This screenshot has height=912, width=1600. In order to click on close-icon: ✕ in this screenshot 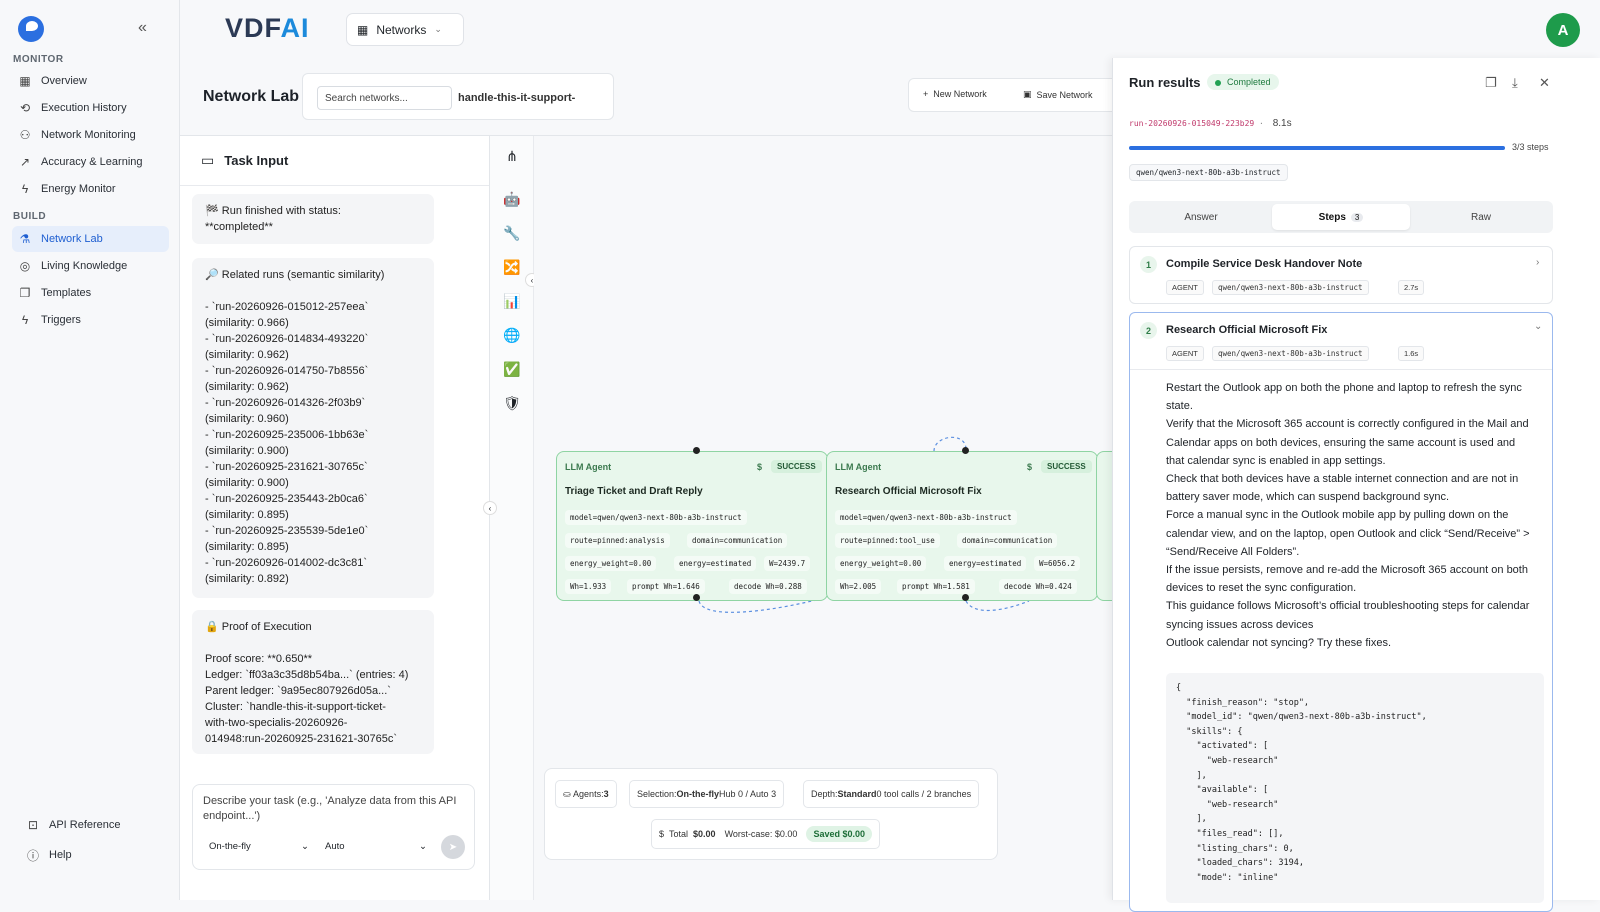, I will do `click(1544, 83)`.